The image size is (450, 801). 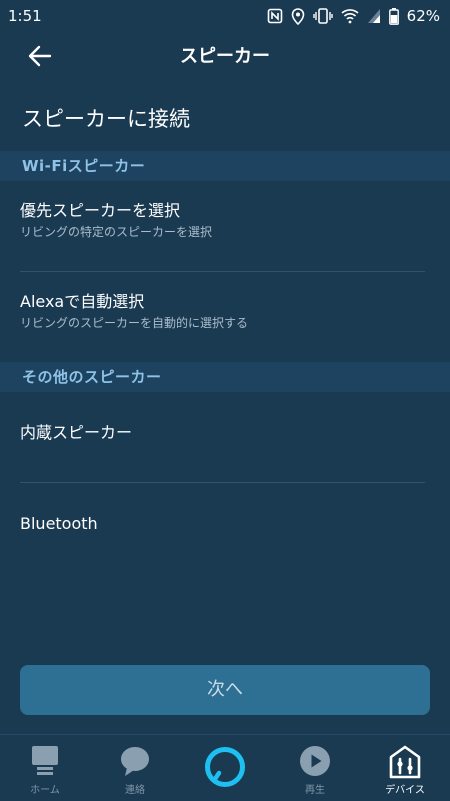 I want to click on nav-item-communicate: 連絡, so click(x=135, y=768).